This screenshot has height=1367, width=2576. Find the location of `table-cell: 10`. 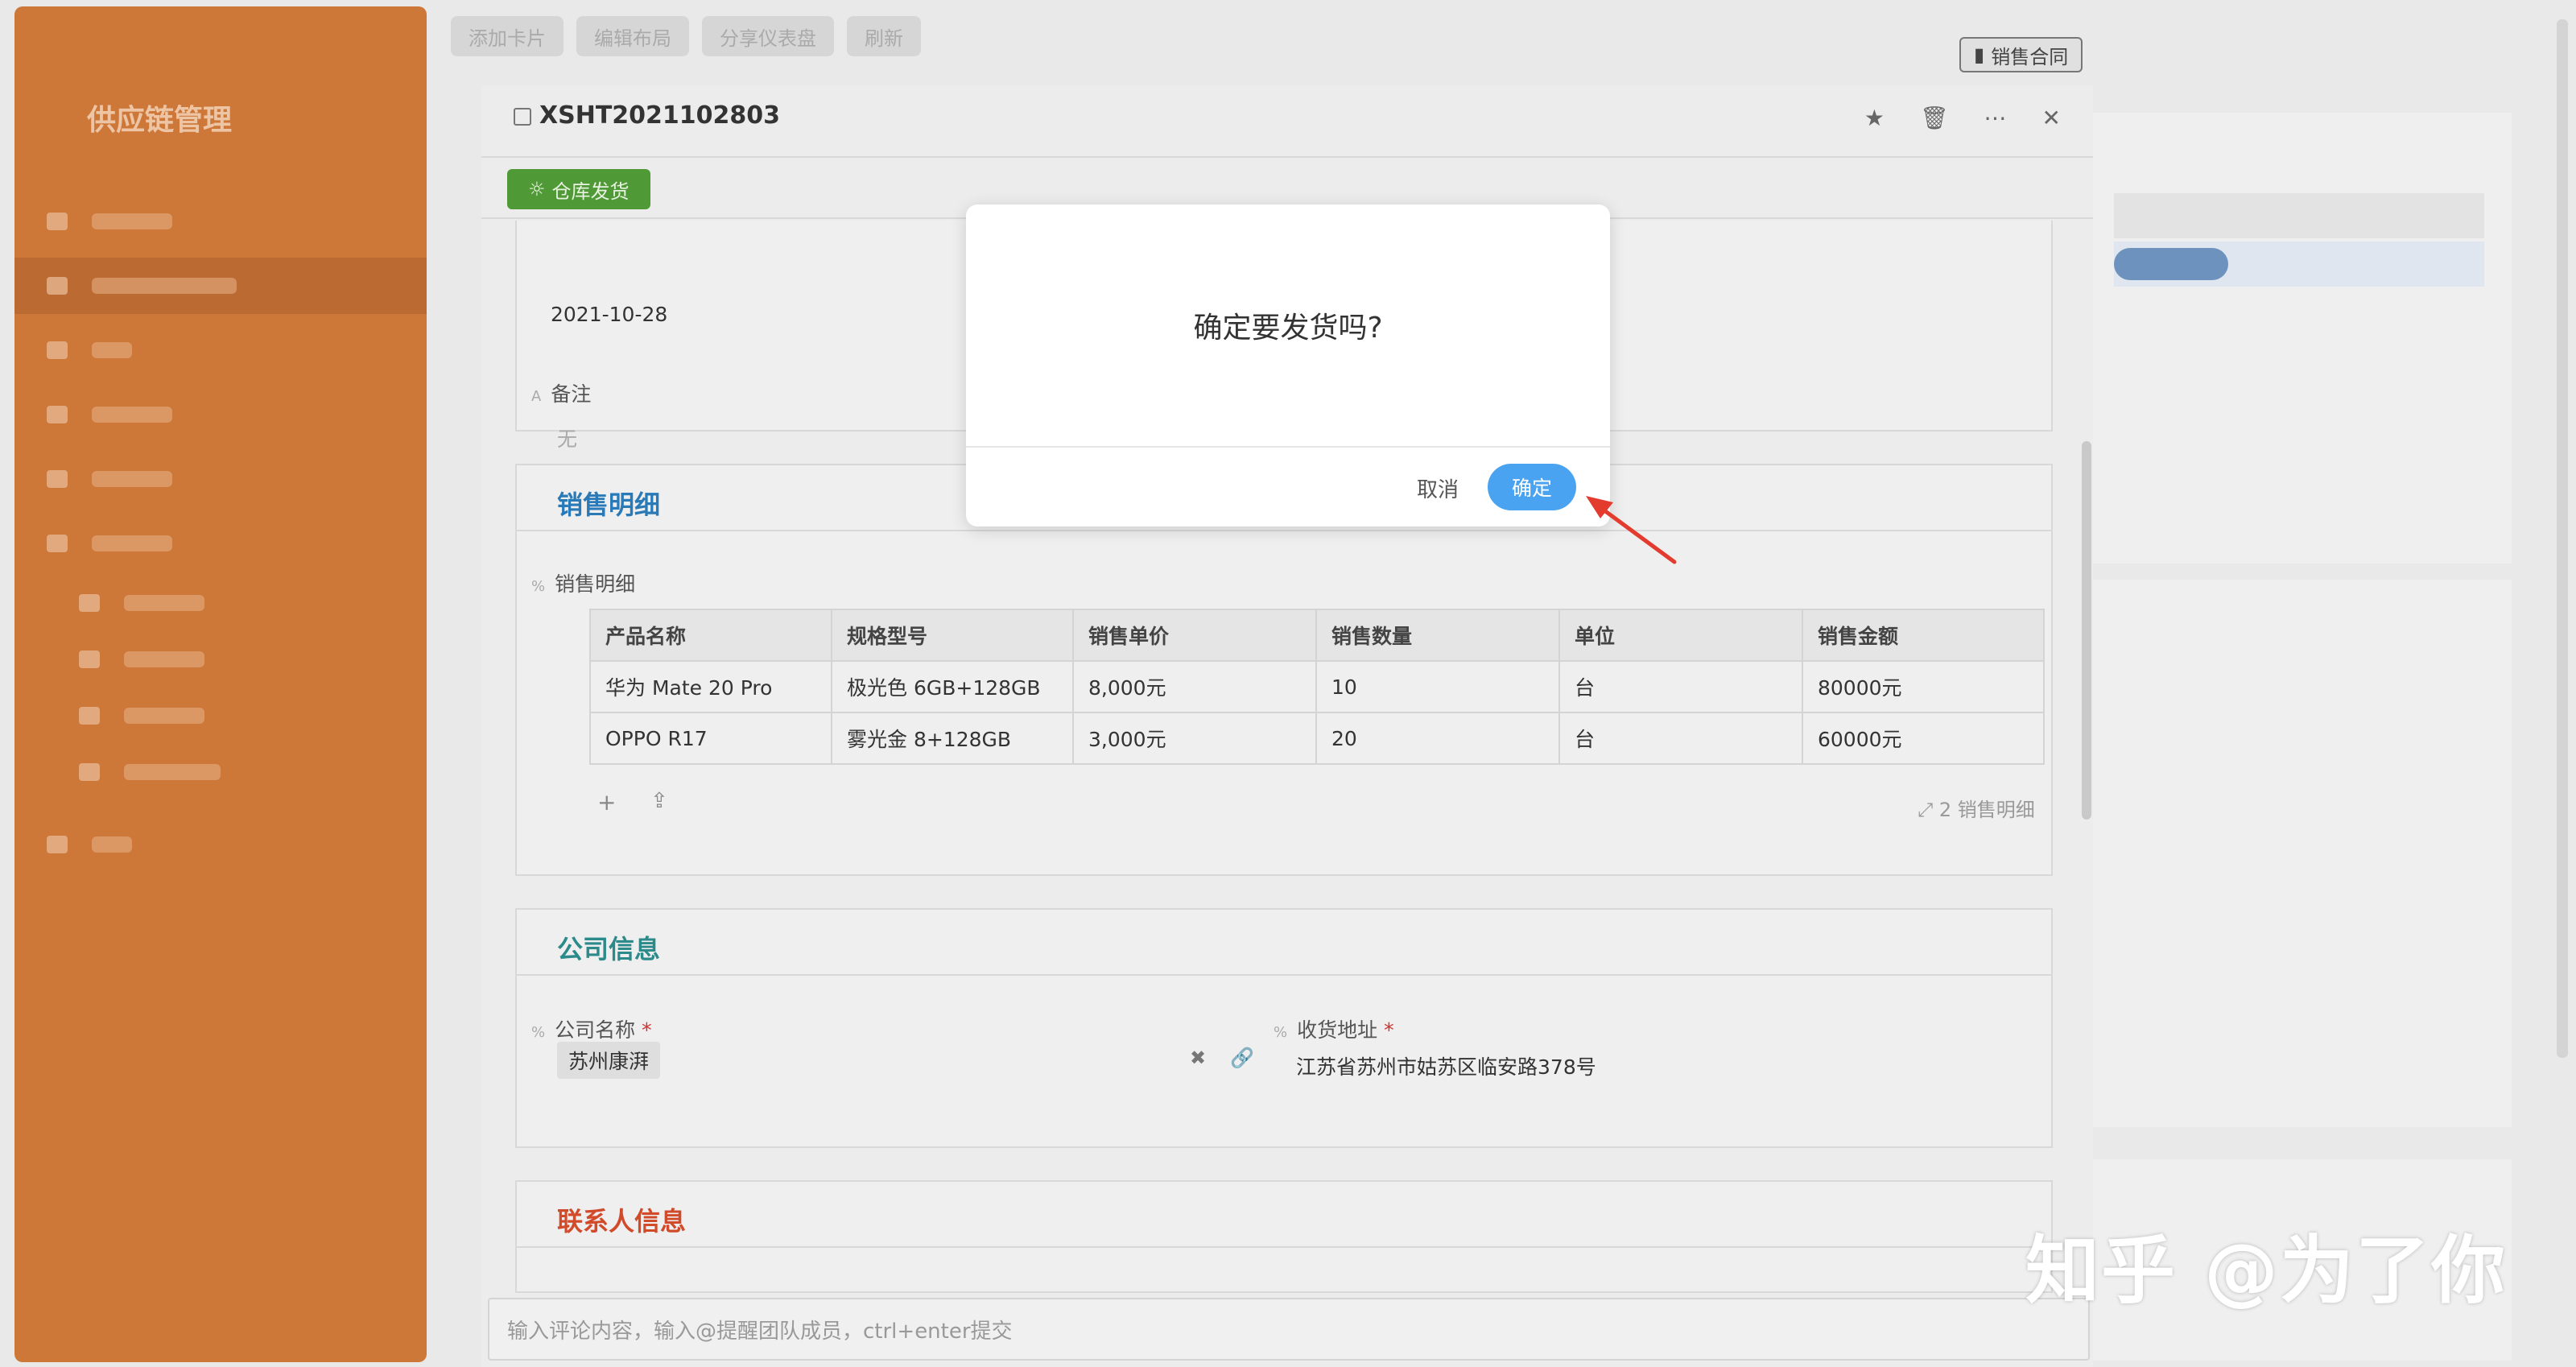

table-cell: 10 is located at coordinates (1437, 686).